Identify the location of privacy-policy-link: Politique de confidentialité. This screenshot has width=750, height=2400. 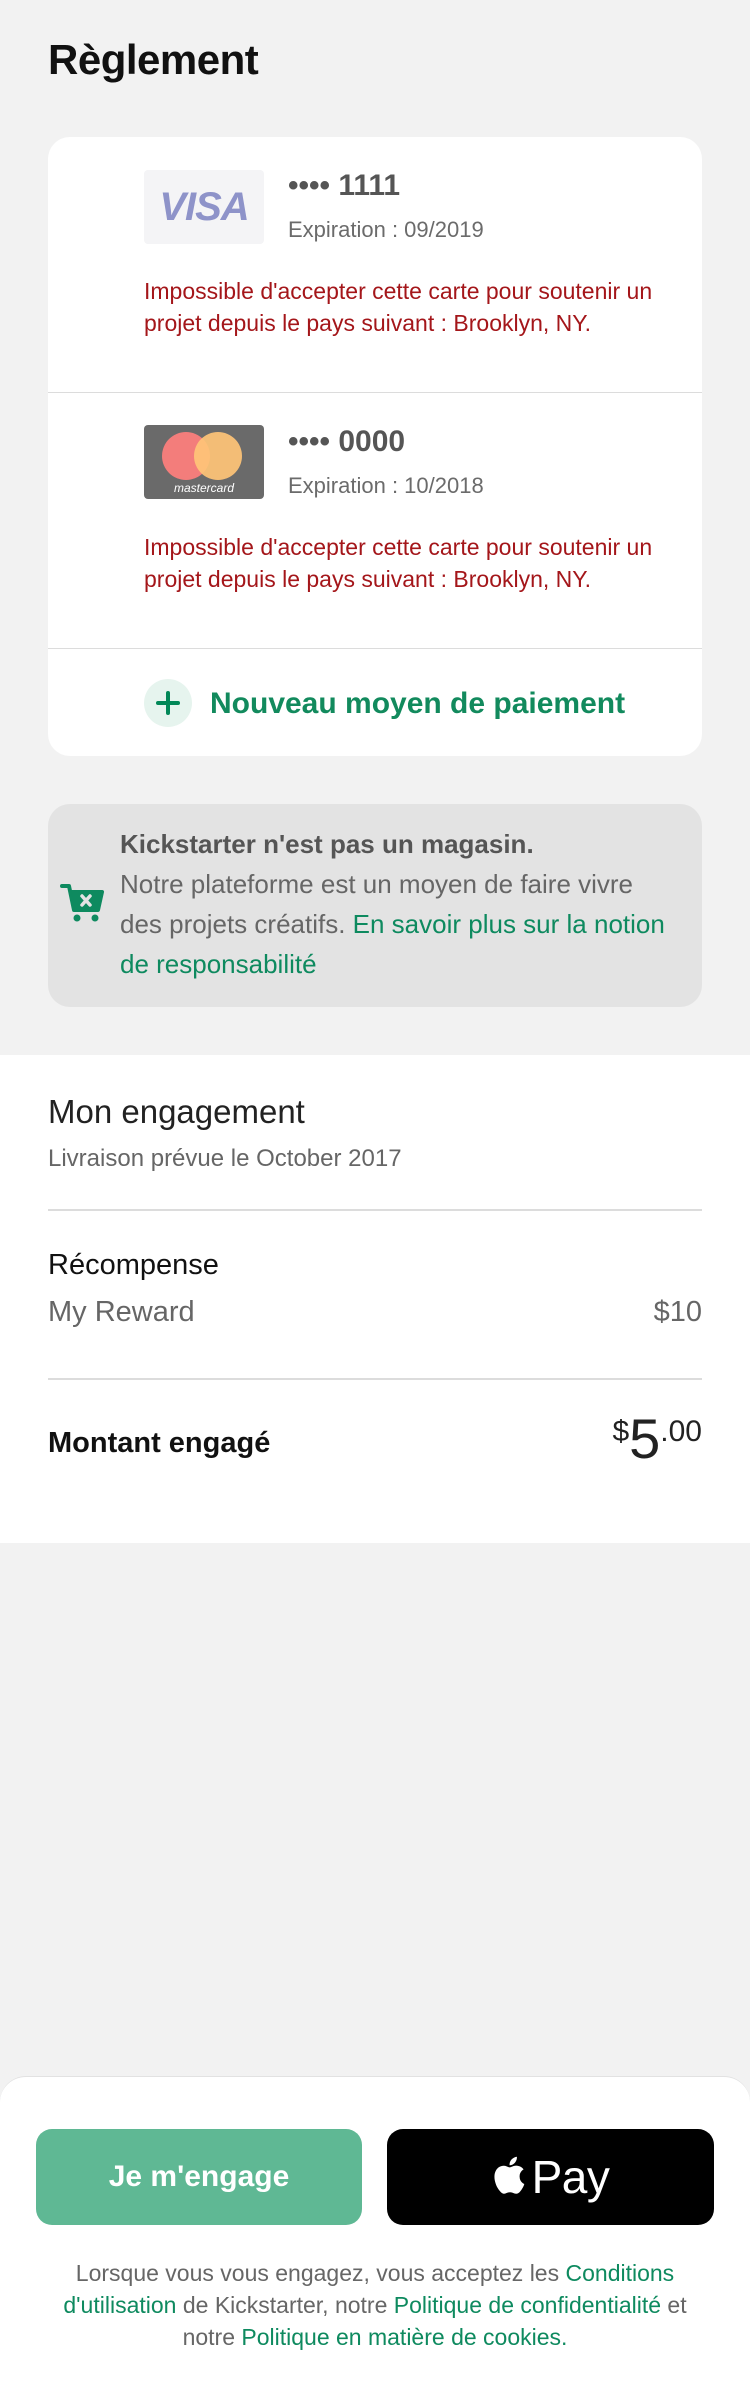
(527, 2305).